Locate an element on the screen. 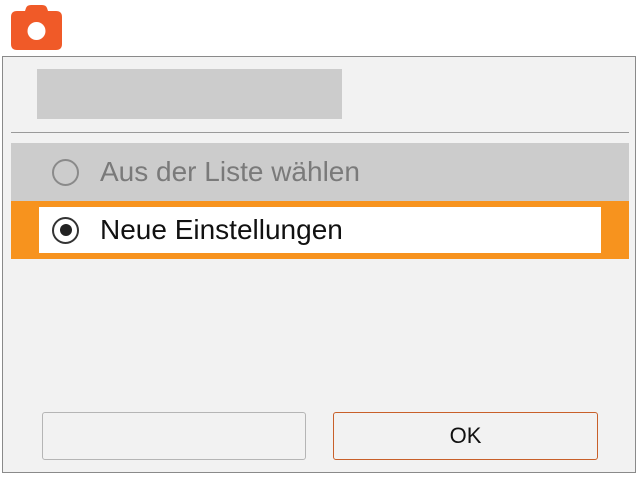 The height and width of the screenshot is (480, 640). radio-selected-icon is located at coordinates (65, 230).